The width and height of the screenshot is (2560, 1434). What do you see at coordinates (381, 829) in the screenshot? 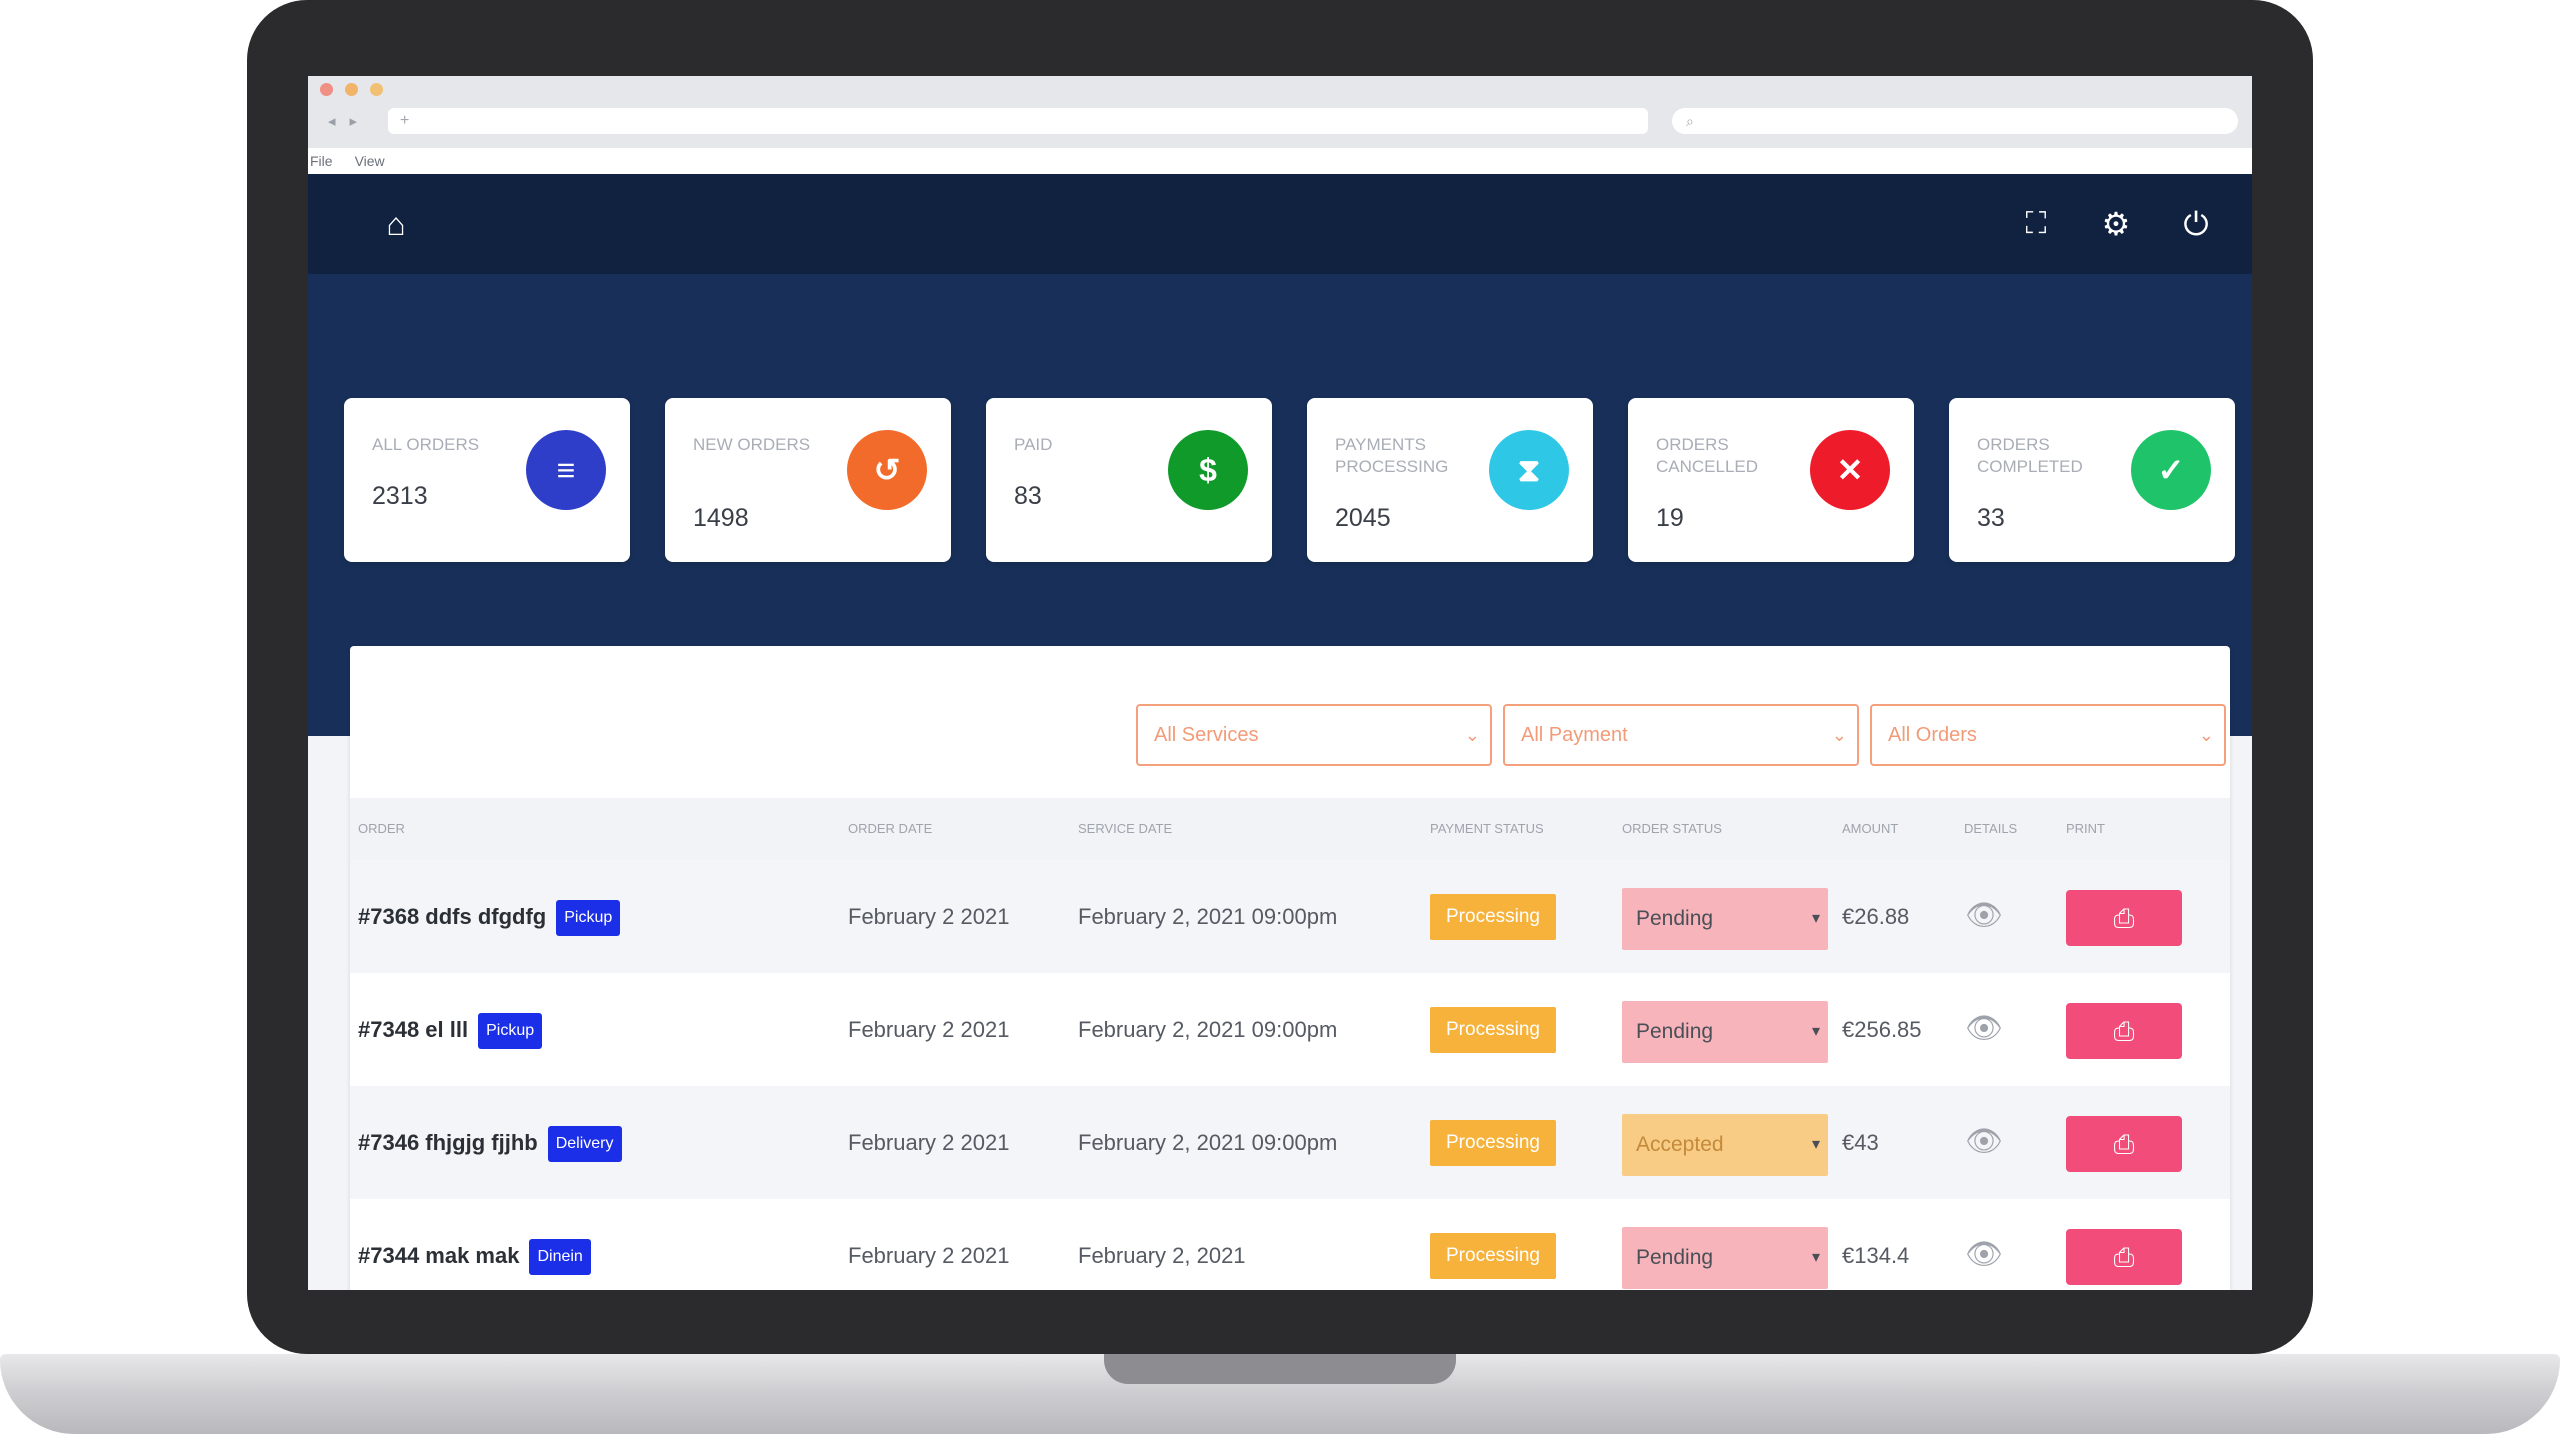
I see `column-header-order: ORDER` at bounding box center [381, 829].